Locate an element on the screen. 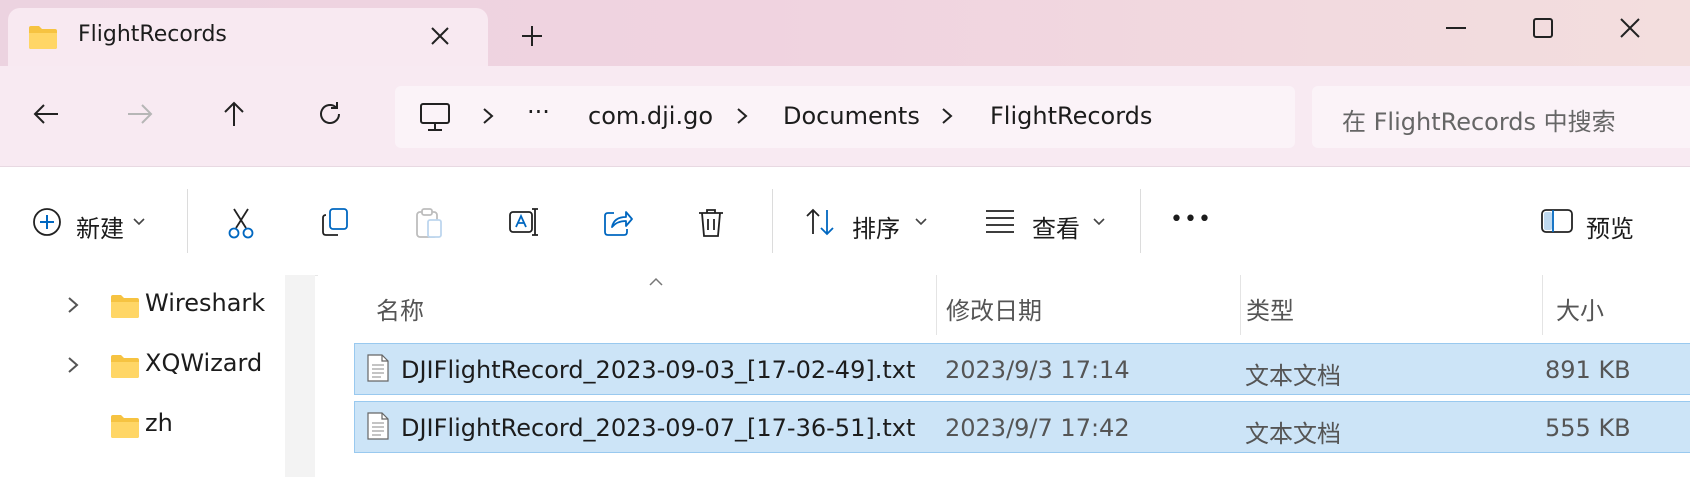  view-list-icon is located at coordinates (1000, 221).